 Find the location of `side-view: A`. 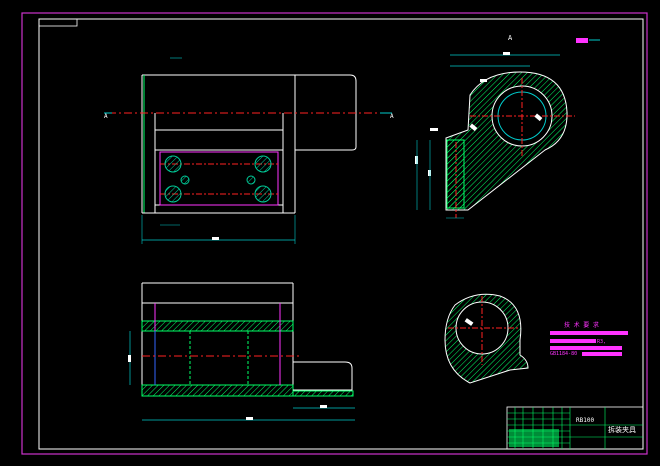

side-view: A is located at coordinates (507, 126).